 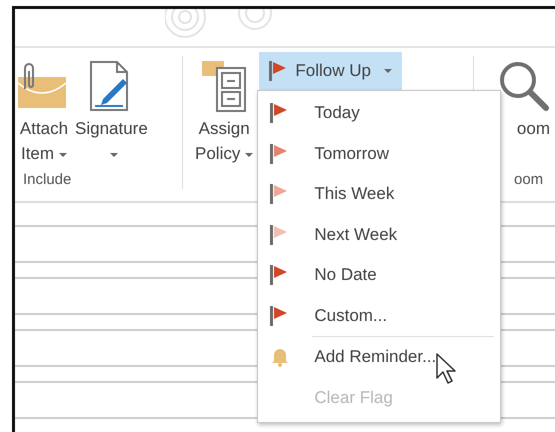 What do you see at coordinates (379, 275) in the screenshot?
I see `menu-item: No Date` at bounding box center [379, 275].